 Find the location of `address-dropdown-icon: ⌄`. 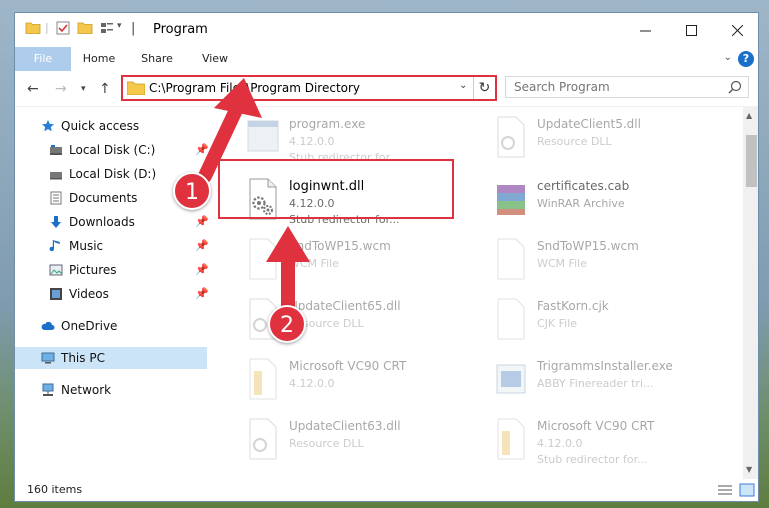

address-dropdown-icon: ⌄ is located at coordinates (463, 85).